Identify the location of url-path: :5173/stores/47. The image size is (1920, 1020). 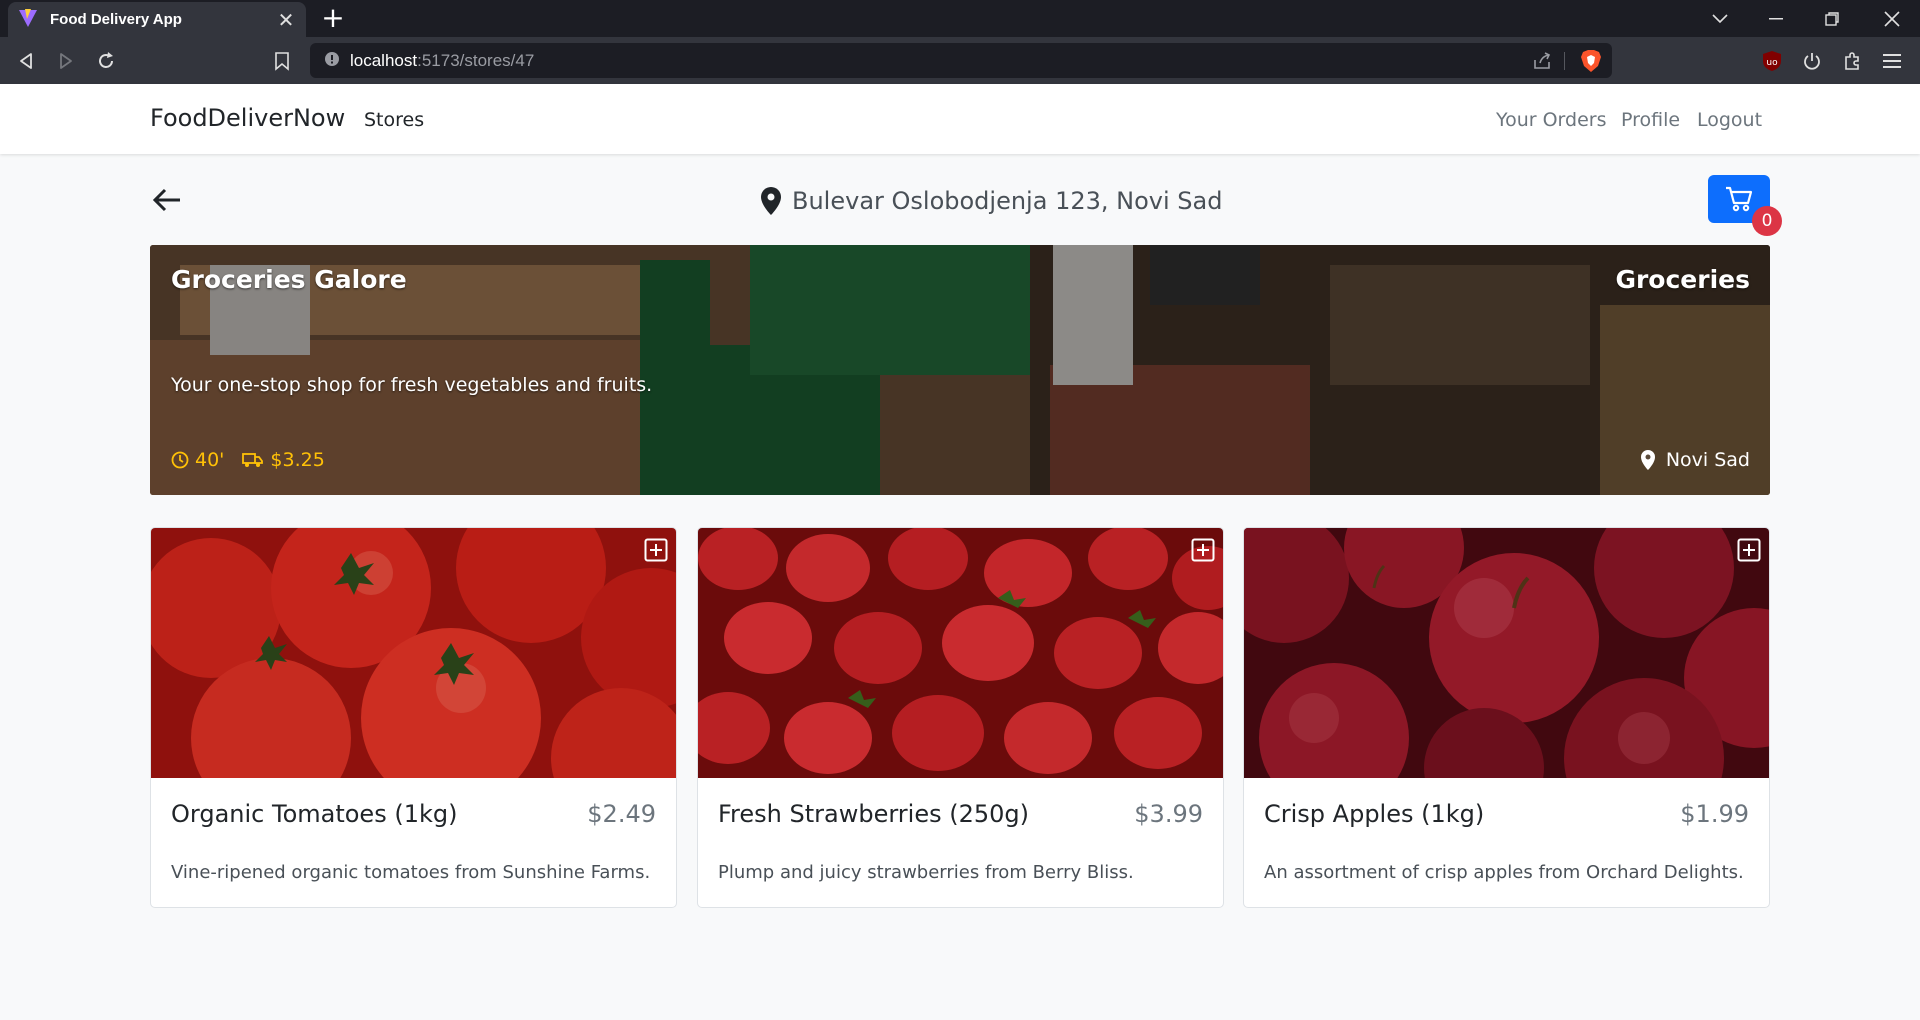
(476, 60).